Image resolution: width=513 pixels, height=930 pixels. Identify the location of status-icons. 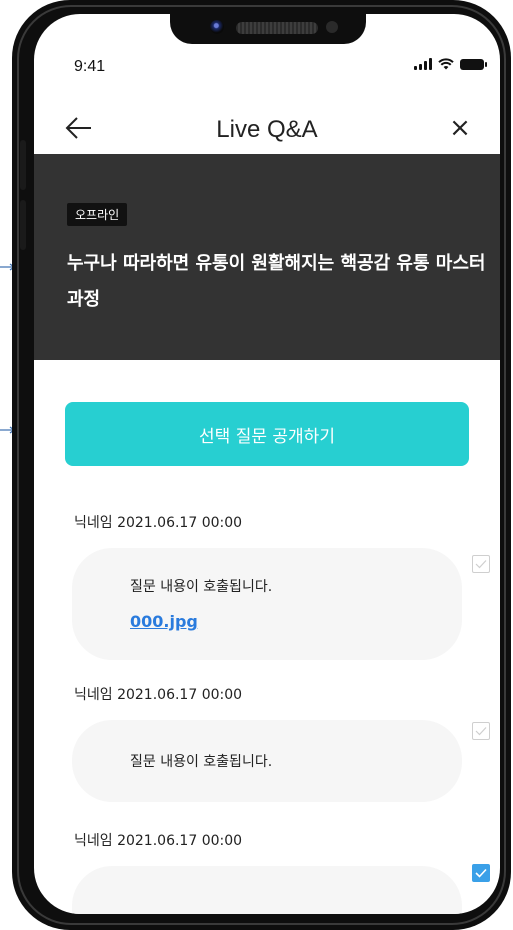
(450, 64).